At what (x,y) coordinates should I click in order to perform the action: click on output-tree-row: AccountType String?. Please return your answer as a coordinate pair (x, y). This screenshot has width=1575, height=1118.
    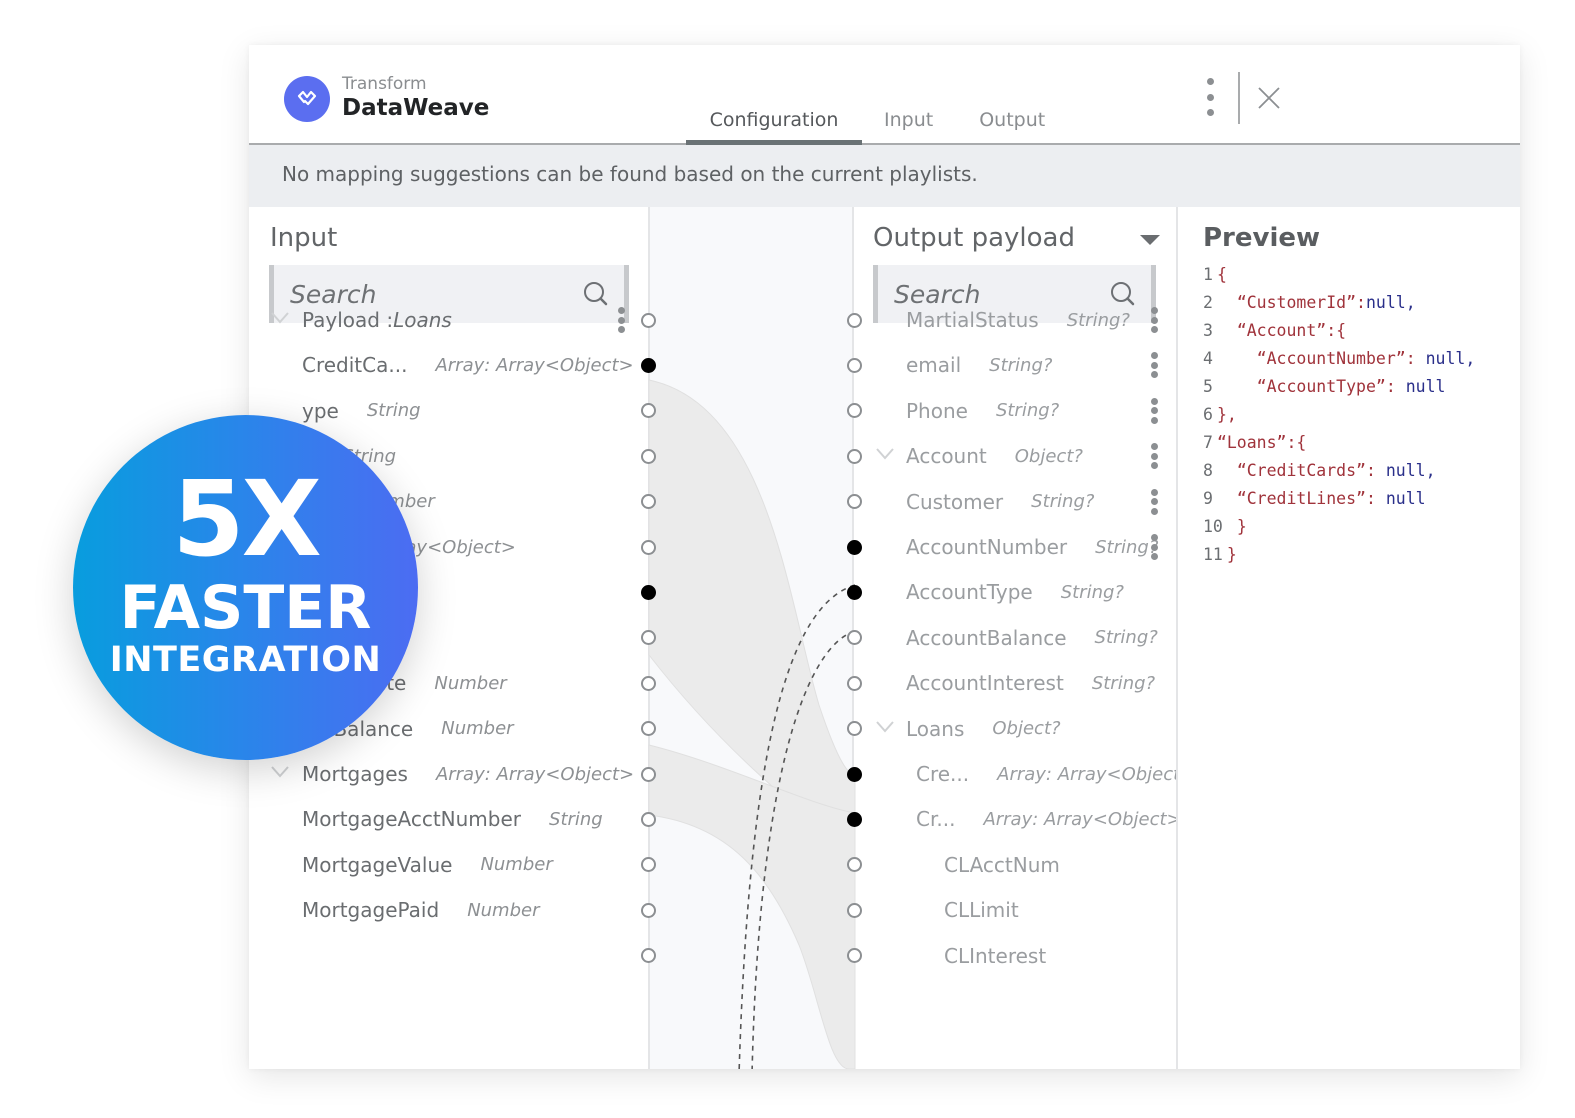
    Looking at the image, I should click on (1015, 592).